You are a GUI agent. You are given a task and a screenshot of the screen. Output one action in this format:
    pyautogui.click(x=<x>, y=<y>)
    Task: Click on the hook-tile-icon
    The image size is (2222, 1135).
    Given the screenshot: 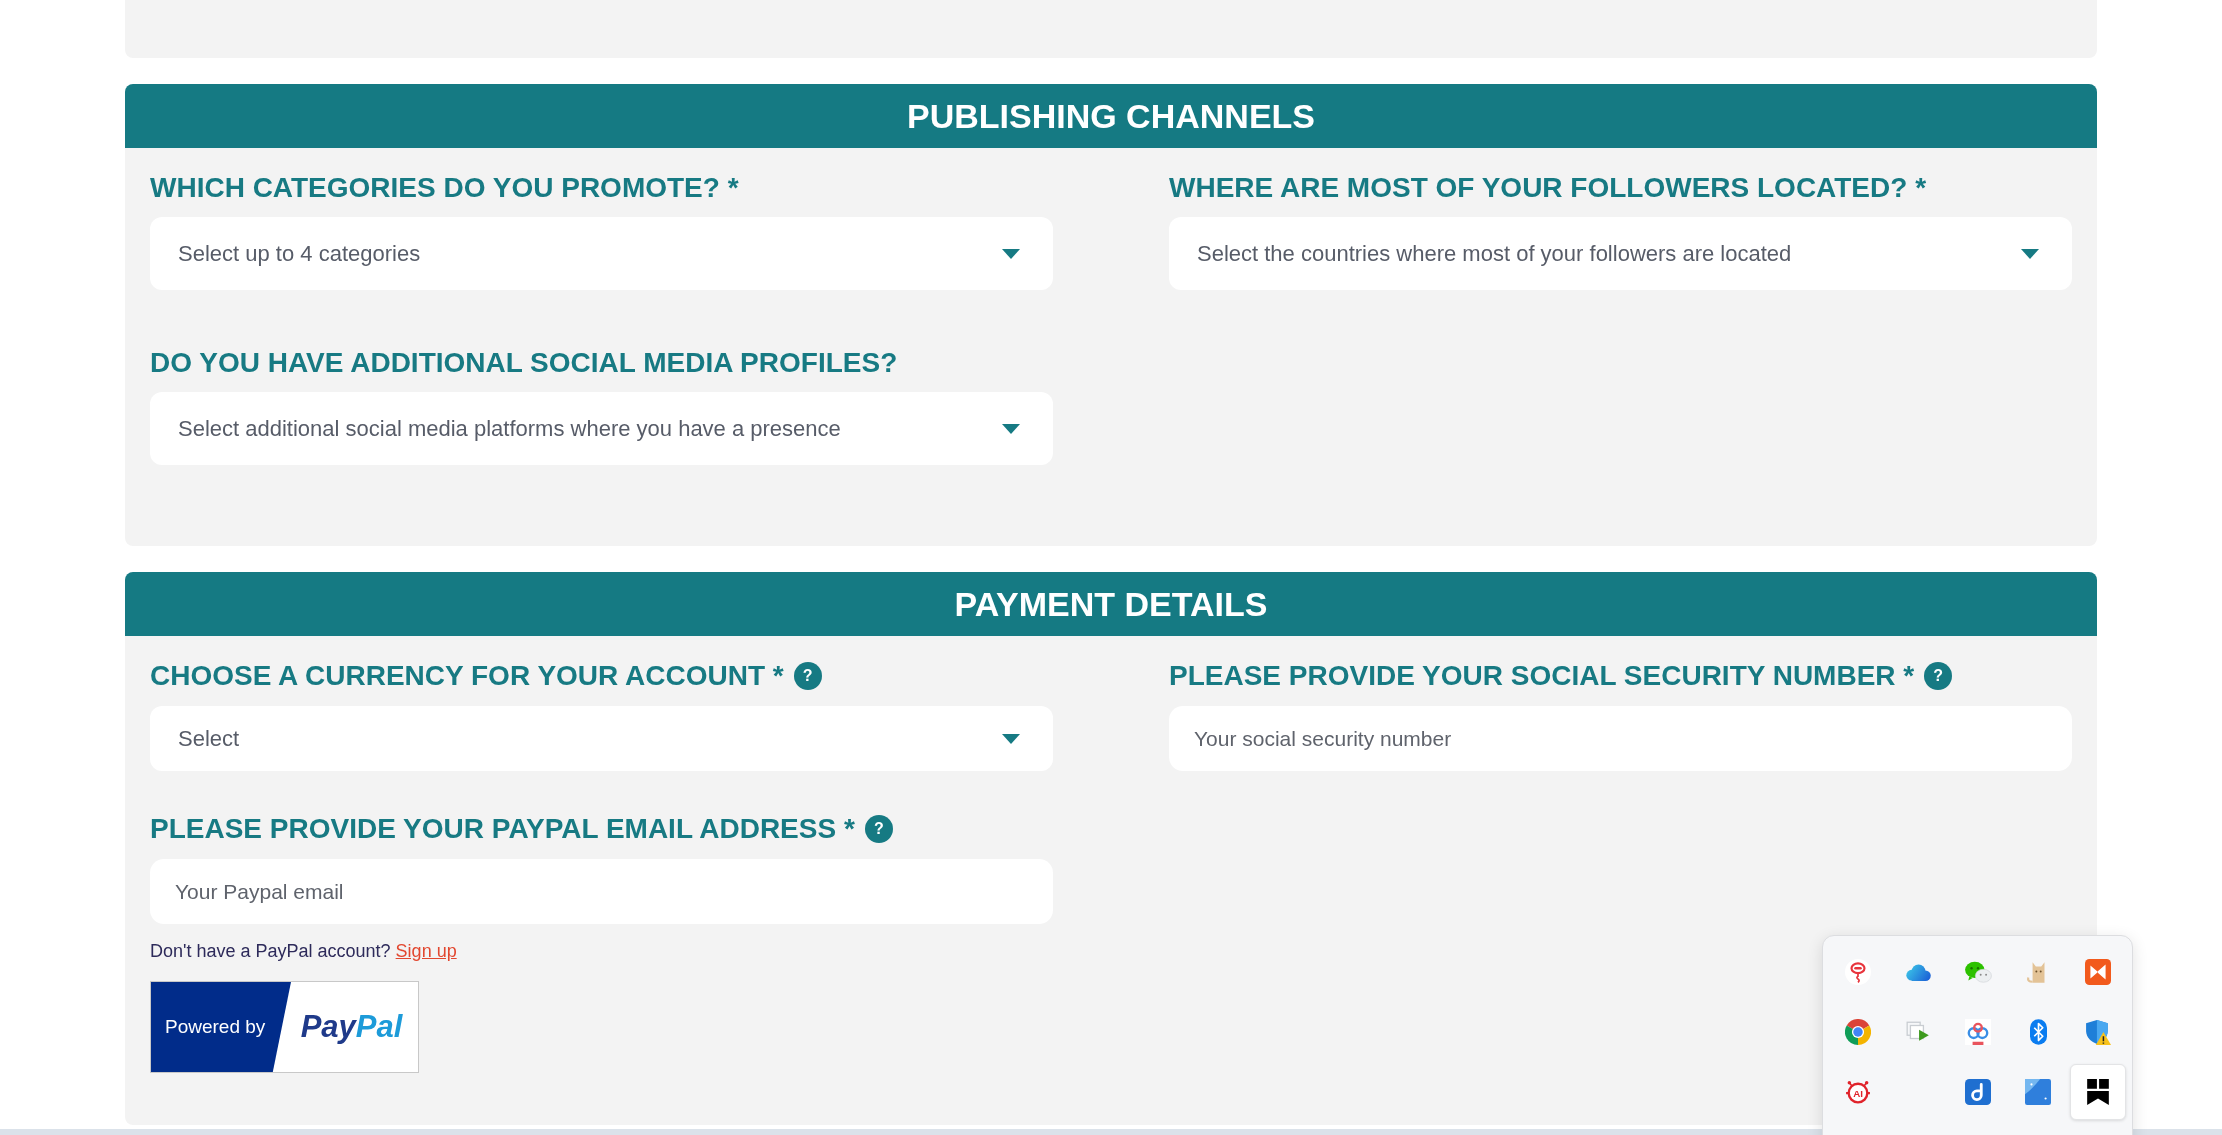 What is the action you would take?
    pyautogui.click(x=1978, y=1092)
    